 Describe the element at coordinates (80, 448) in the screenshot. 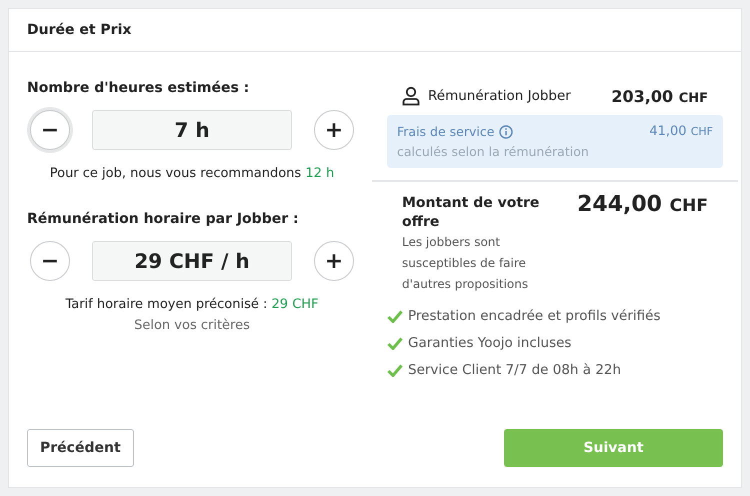

I see `previous-button: Précédent` at that location.